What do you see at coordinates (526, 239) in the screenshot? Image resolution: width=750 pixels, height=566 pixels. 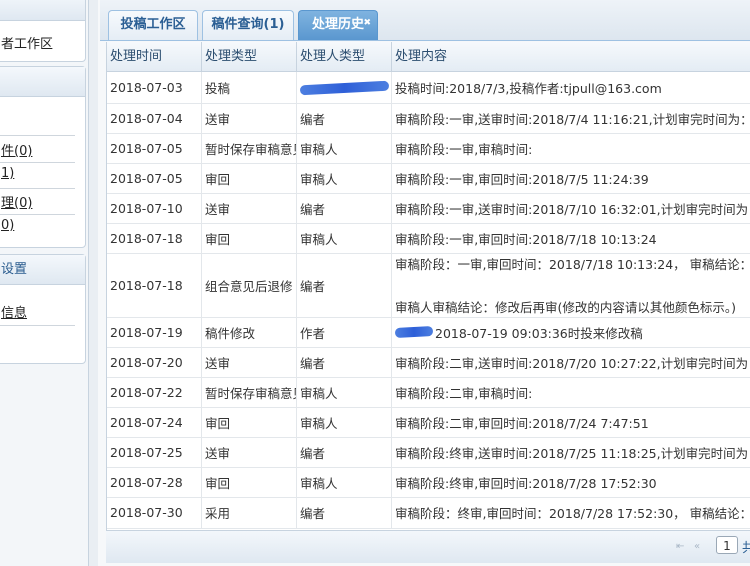 I see `cell-content: 审稿阶段:一审,审回时间:2018/7/18 10:13:24` at bounding box center [526, 239].